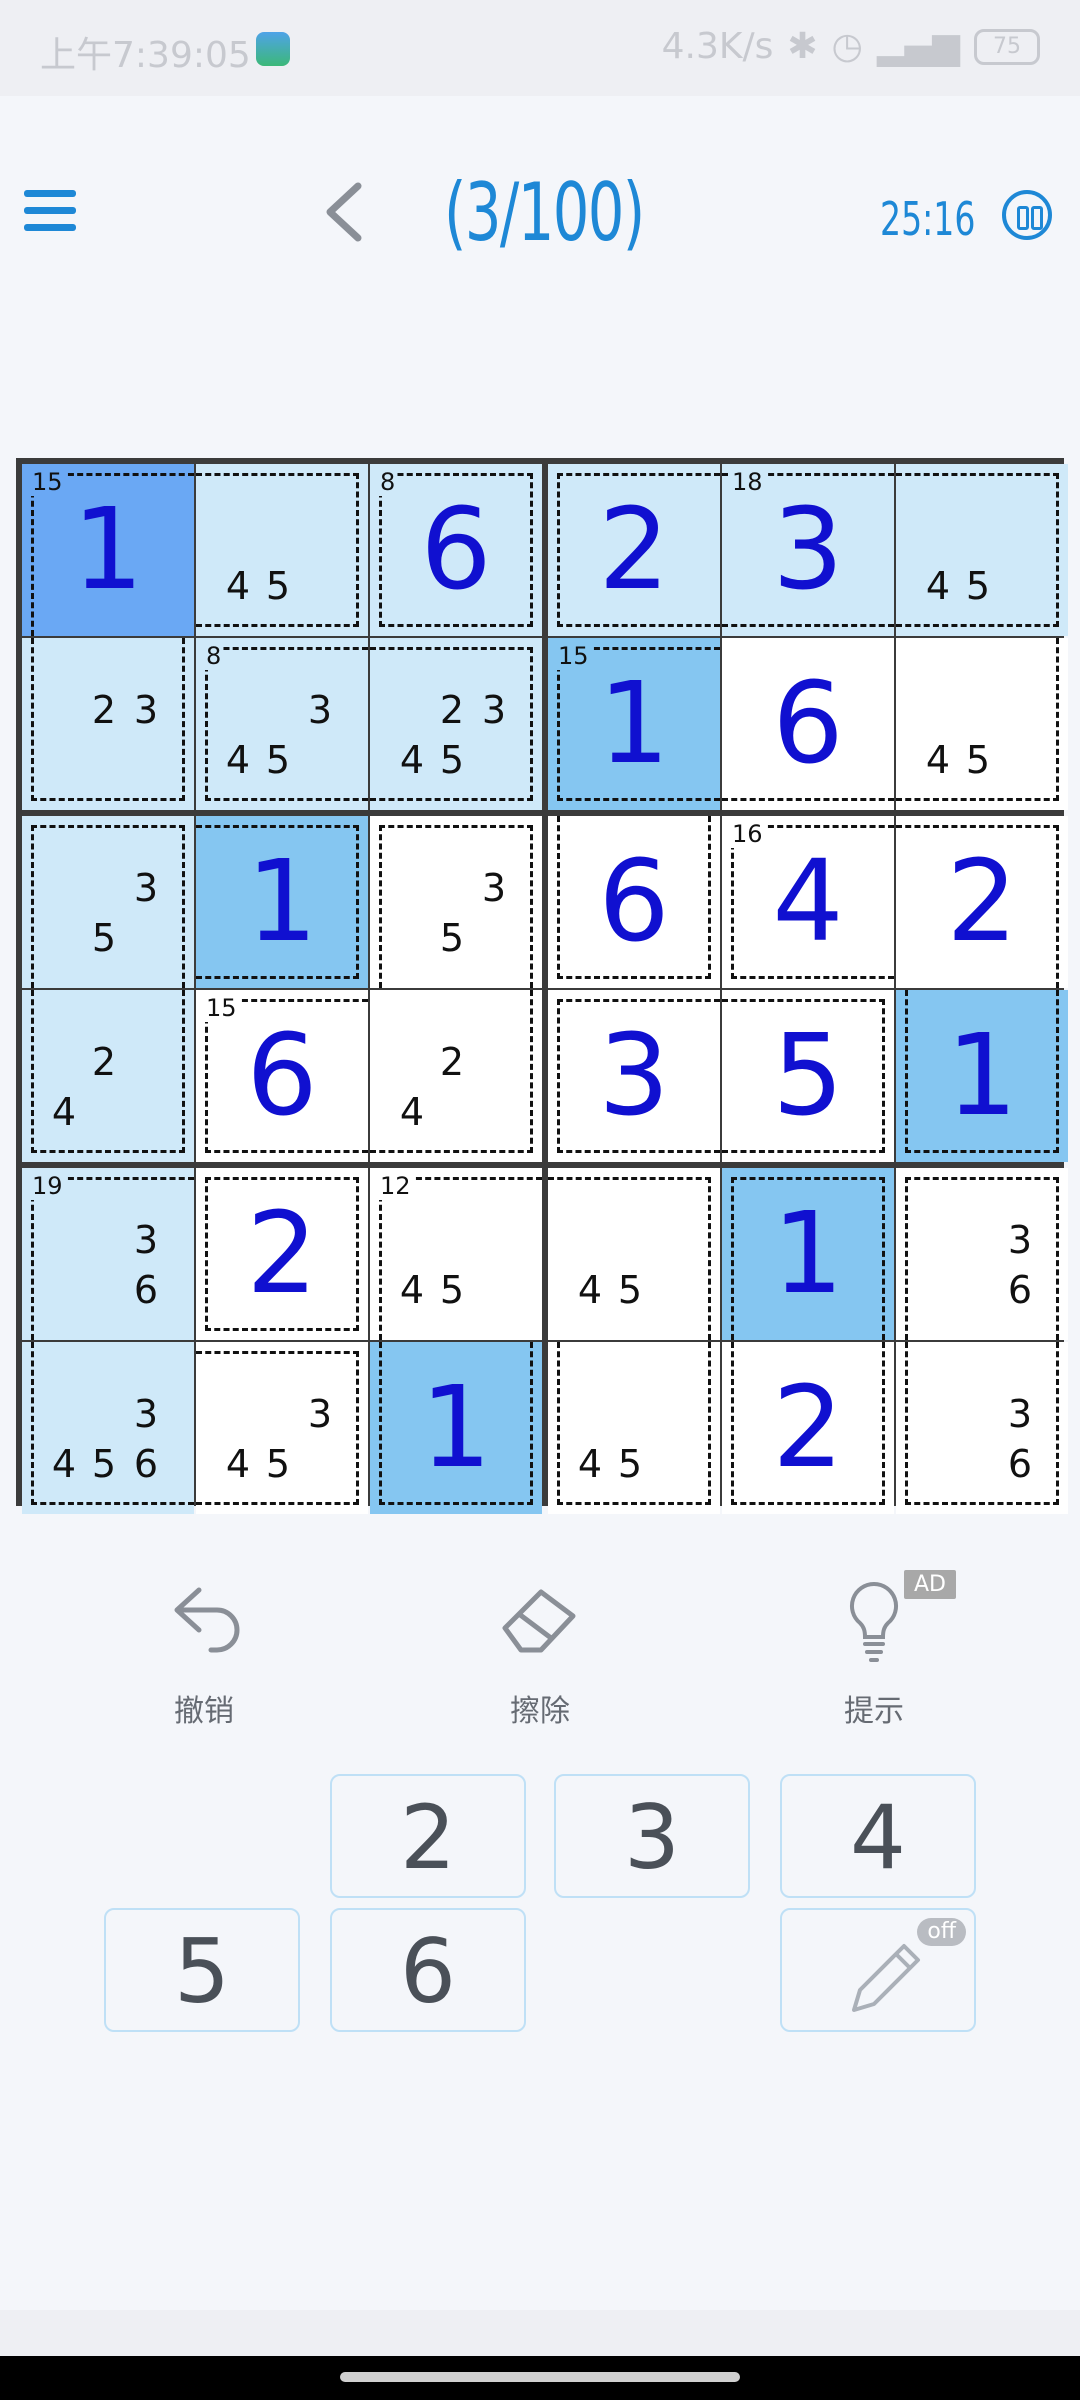 This screenshot has height=2400, width=1080. What do you see at coordinates (282, 1076) in the screenshot?
I see `board-cell: 15 6` at bounding box center [282, 1076].